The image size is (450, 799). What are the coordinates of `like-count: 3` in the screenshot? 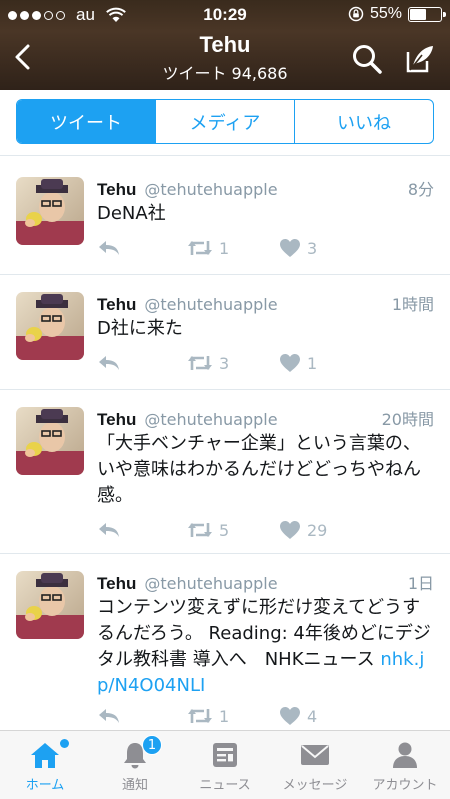 It's located at (312, 248).